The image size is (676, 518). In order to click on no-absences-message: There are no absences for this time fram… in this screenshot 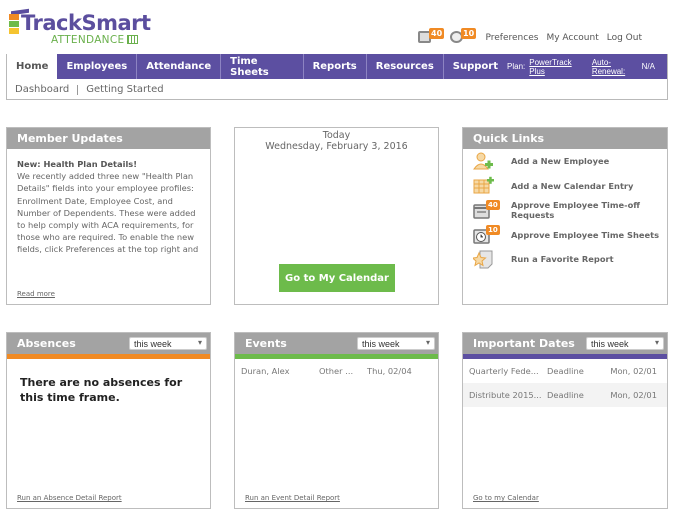, I will do `click(101, 390)`.